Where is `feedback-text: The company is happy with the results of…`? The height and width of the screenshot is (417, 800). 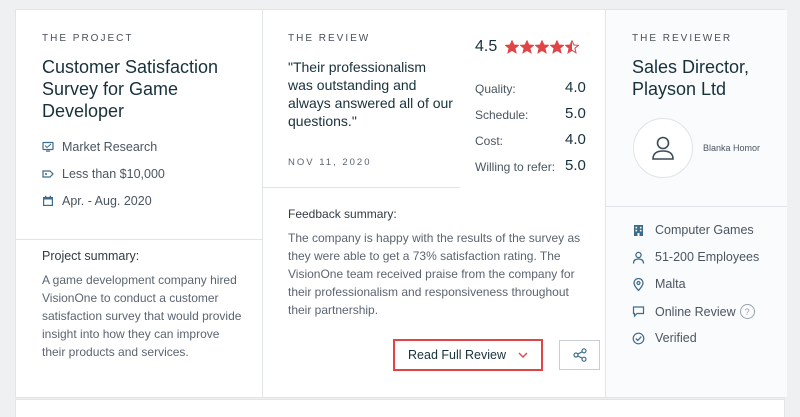 feedback-text: The company is happy with the results of… is located at coordinates (434, 274).